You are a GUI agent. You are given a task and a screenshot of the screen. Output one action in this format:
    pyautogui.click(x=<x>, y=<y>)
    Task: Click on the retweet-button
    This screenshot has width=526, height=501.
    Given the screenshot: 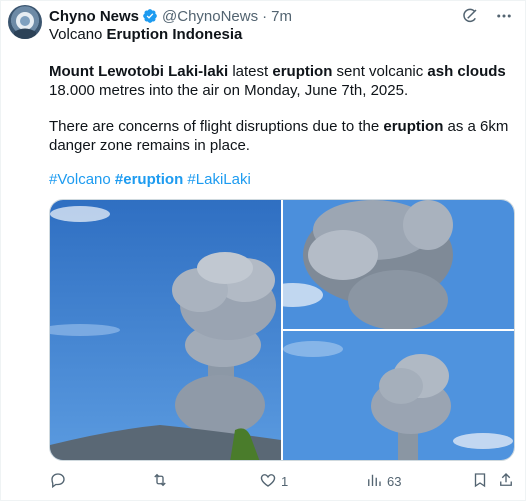 What is the action you would take?
    pyautogui.click(x=162, y=481)
    